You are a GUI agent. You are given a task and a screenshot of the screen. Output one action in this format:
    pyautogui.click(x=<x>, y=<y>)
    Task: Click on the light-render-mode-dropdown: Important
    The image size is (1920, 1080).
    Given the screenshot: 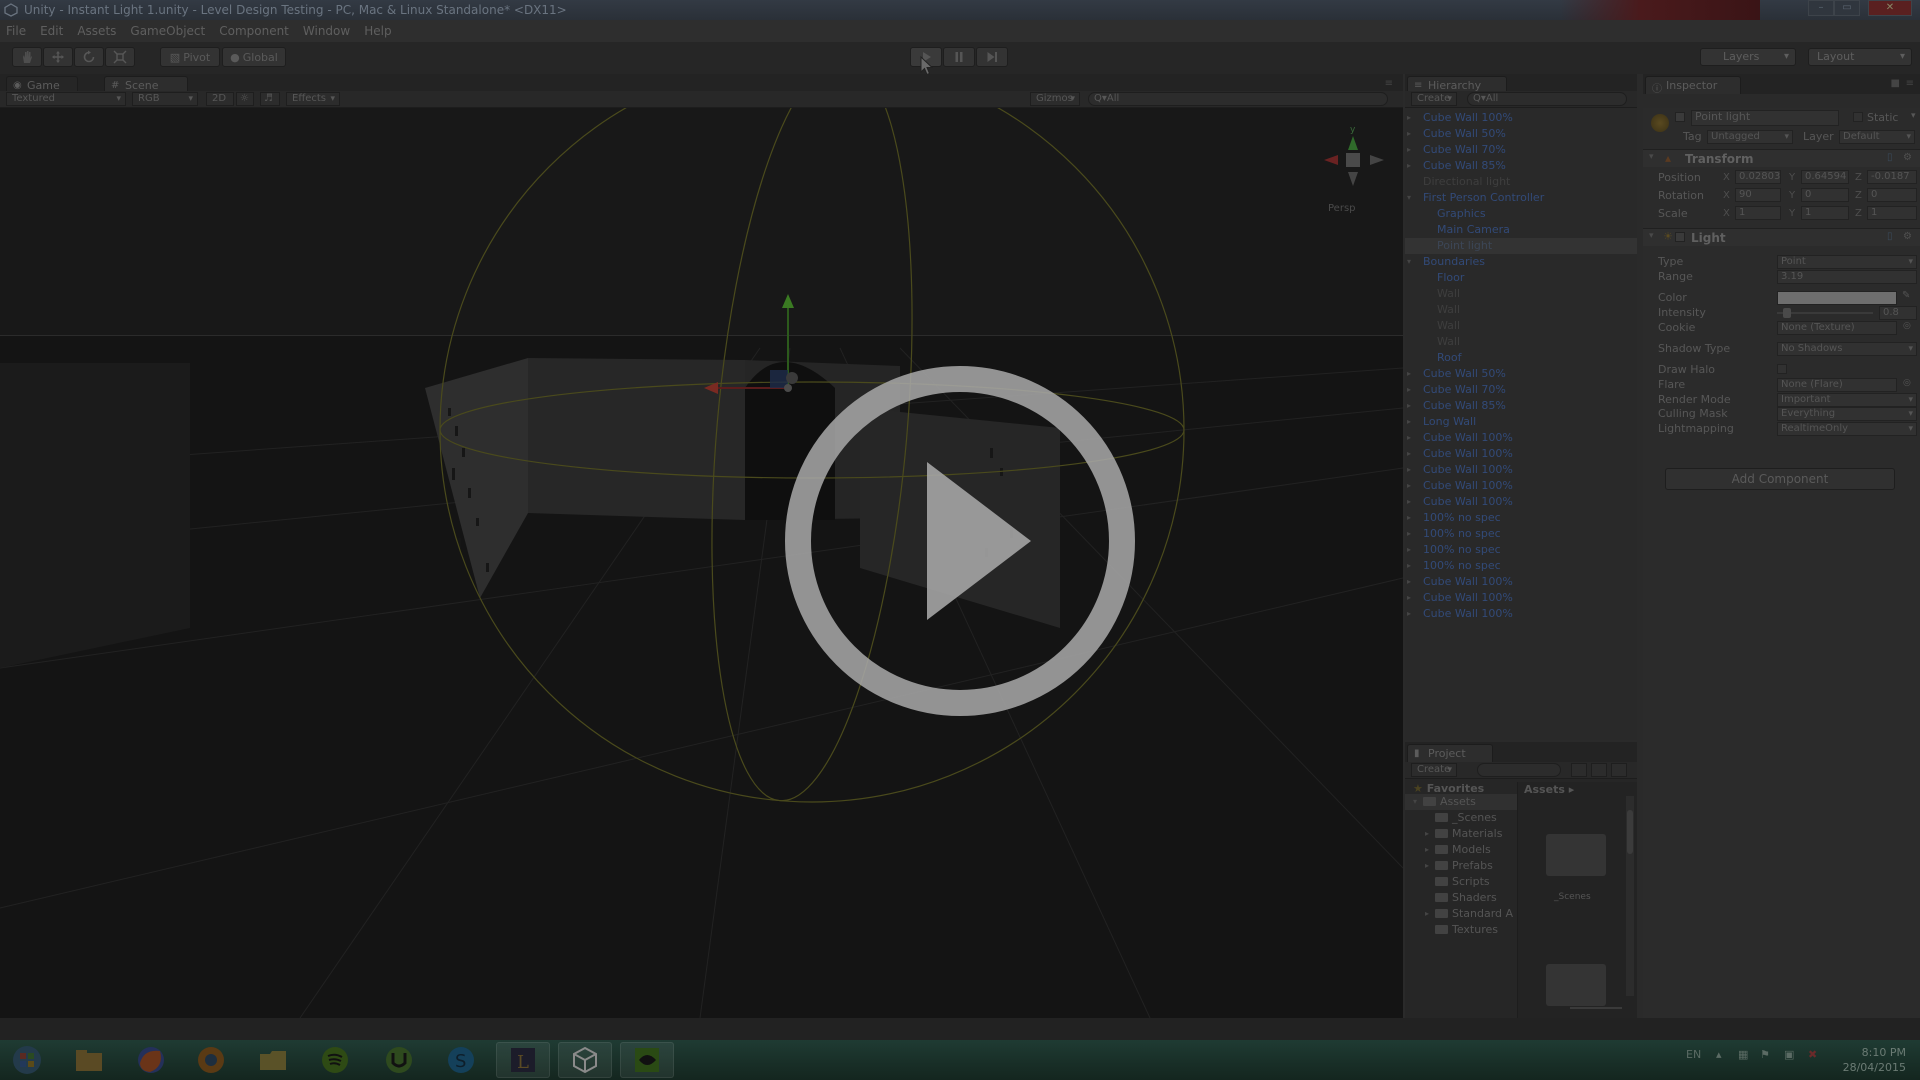 What is the action you would take?
    pyautogui.click(x=1847, y=400)
    